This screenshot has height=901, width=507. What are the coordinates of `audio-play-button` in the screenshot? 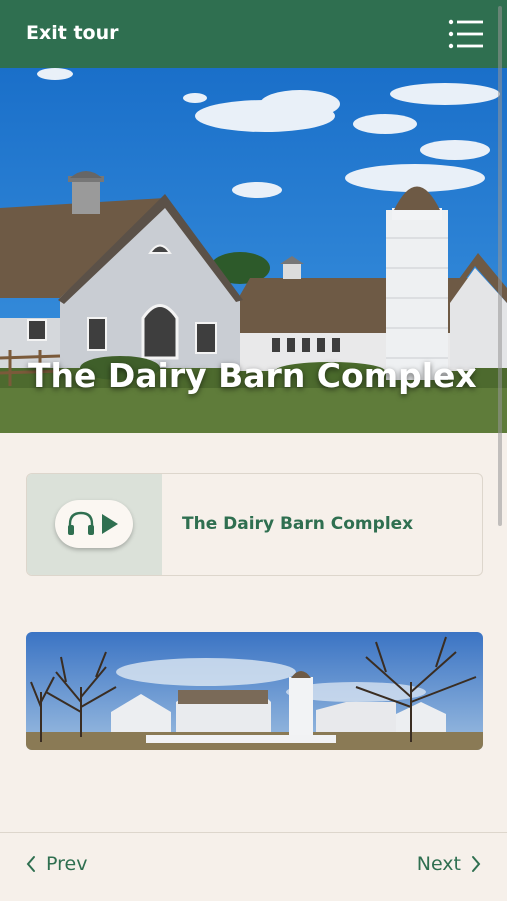 It's located at (94, 524).